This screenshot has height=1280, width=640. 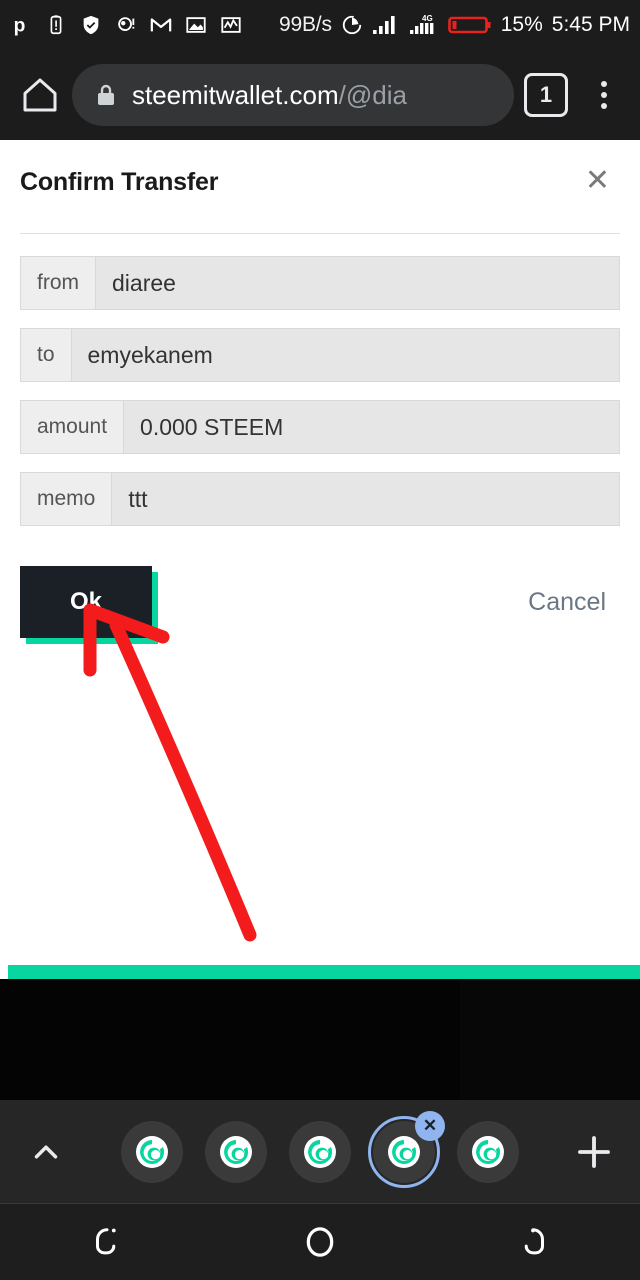 I want to click on home-icon, so click(x=40, y=95).